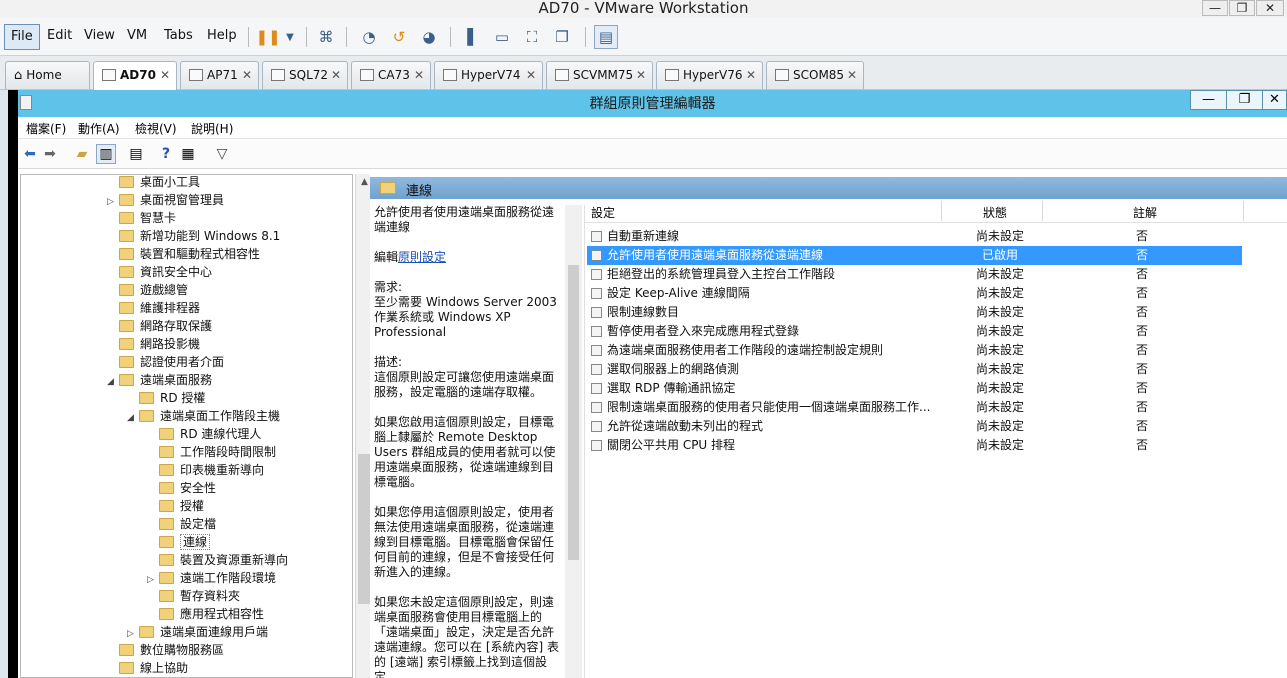  What do you see at coordinates (22, 37) in the screenshot?
I see `menu-file: File` at bounding box center [22, 37].